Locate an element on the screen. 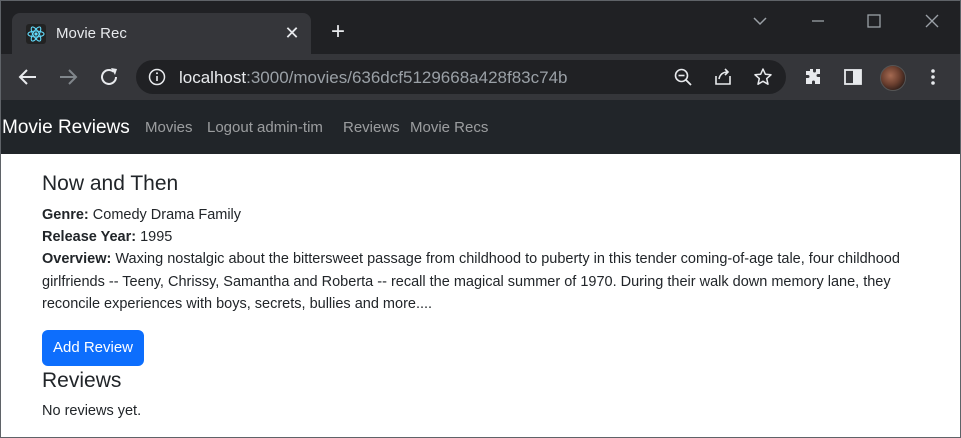 The image size is (961, 438). bookmark-star-icon is located at coordinates (763, 77).